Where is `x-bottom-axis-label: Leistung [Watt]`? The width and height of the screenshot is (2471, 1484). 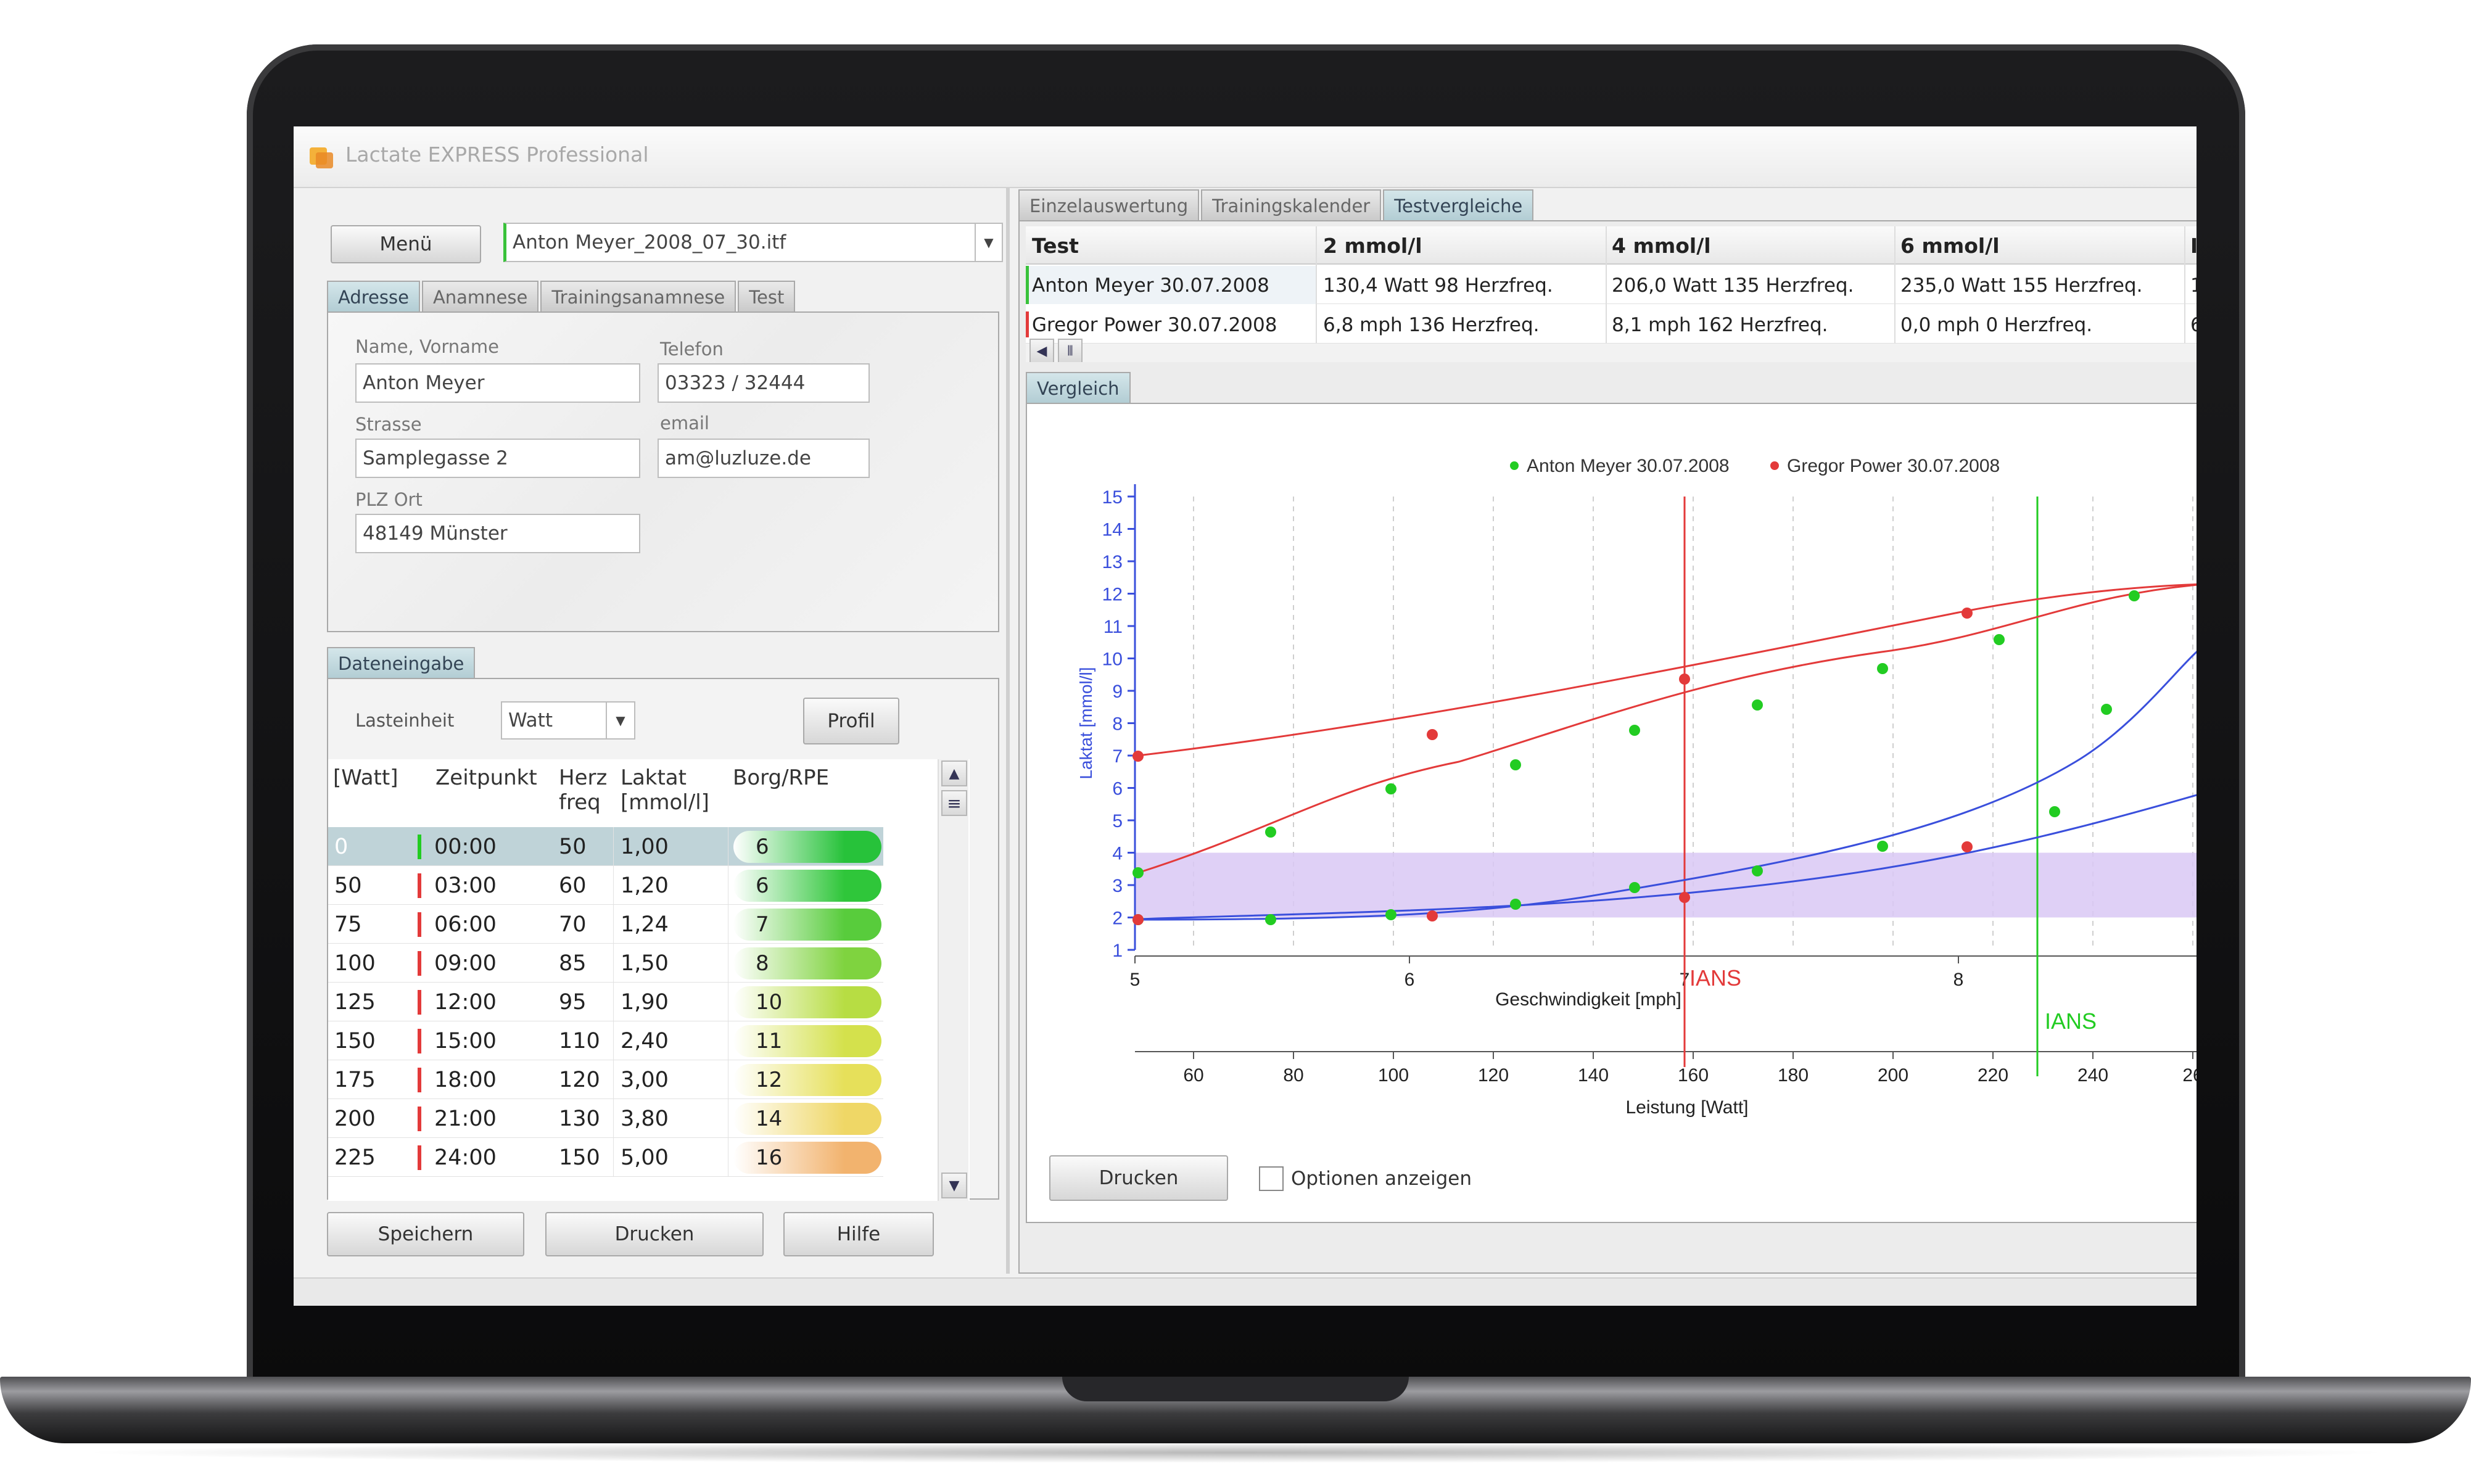 x-bottom-axis-label: Leistung [Watt] is located at coordinates (1687, 1107).